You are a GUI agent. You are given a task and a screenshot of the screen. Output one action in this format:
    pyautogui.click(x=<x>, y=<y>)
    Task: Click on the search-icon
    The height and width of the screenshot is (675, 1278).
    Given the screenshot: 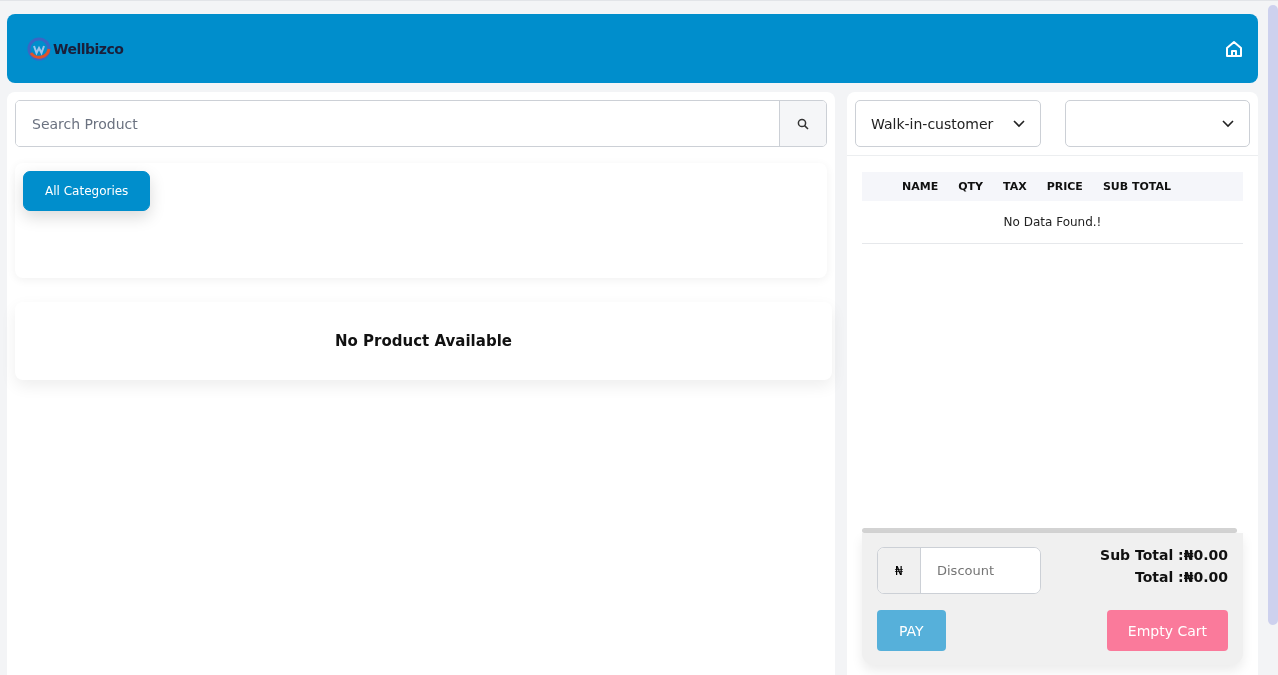 What is the action you would take?
    pyautogui.click(x=803, y=123)
    